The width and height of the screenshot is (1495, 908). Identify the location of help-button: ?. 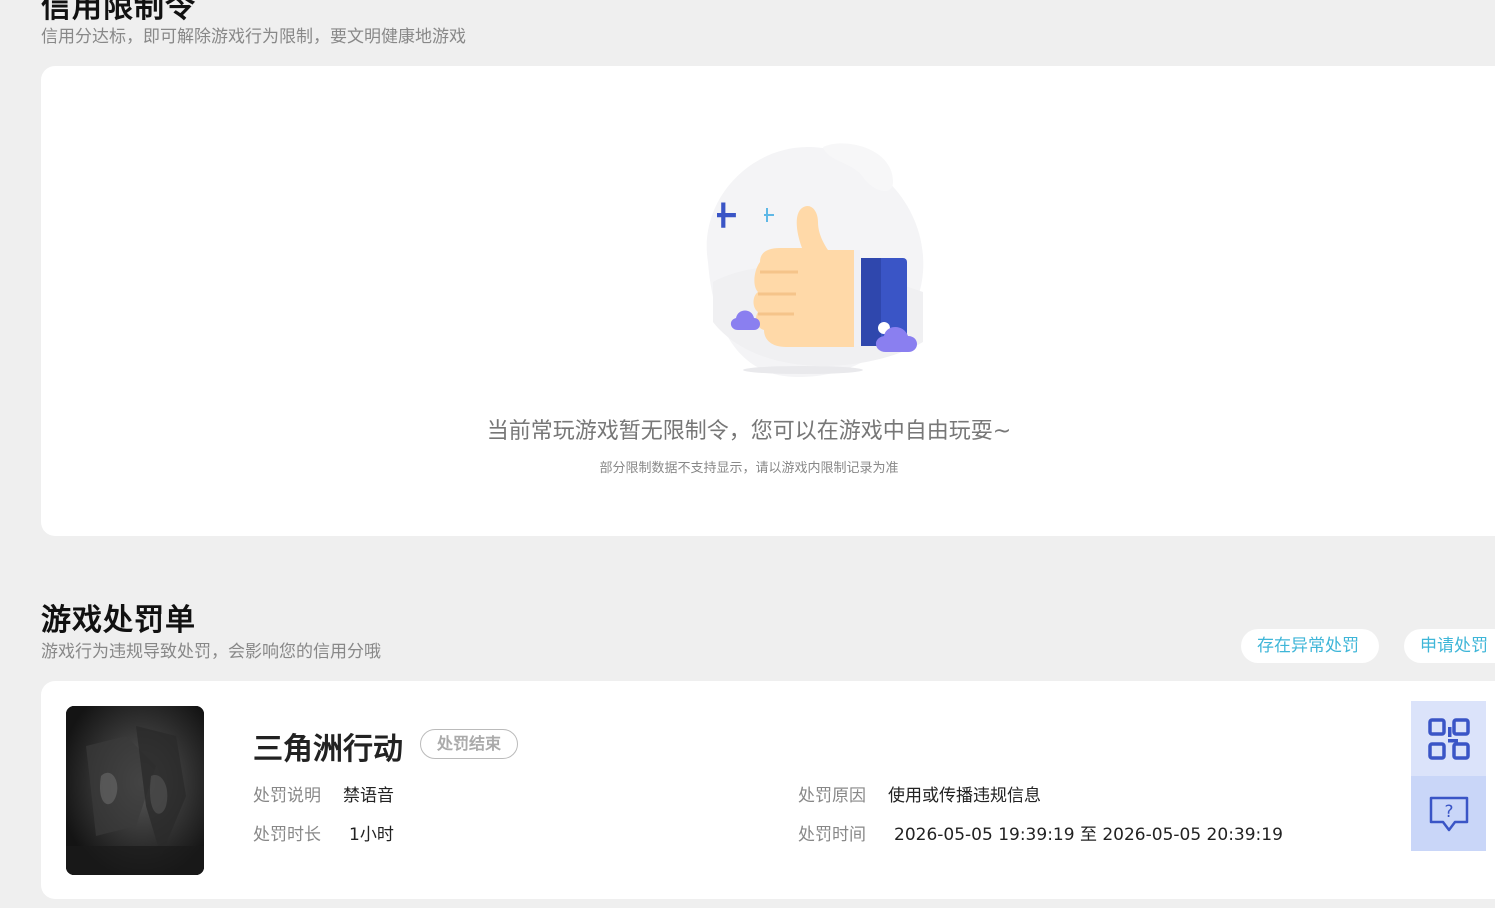
(1448, 813).